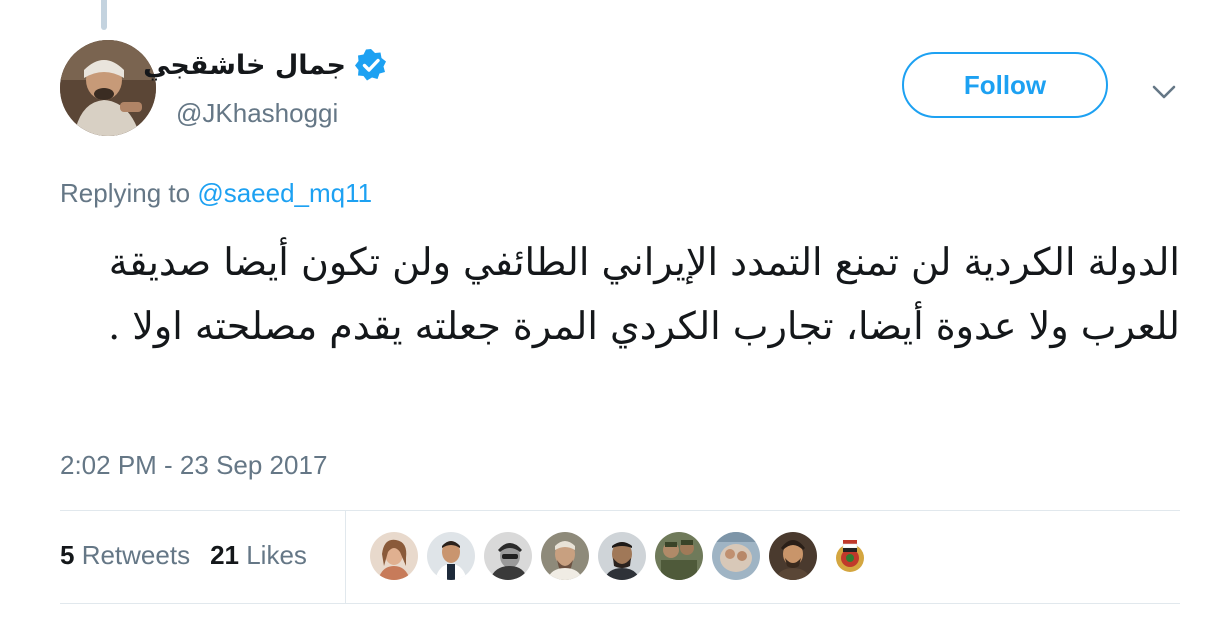 The width and height of the screenshot is (1228, 626). I want to click on stats-vertical-separator, so click(345, 557).